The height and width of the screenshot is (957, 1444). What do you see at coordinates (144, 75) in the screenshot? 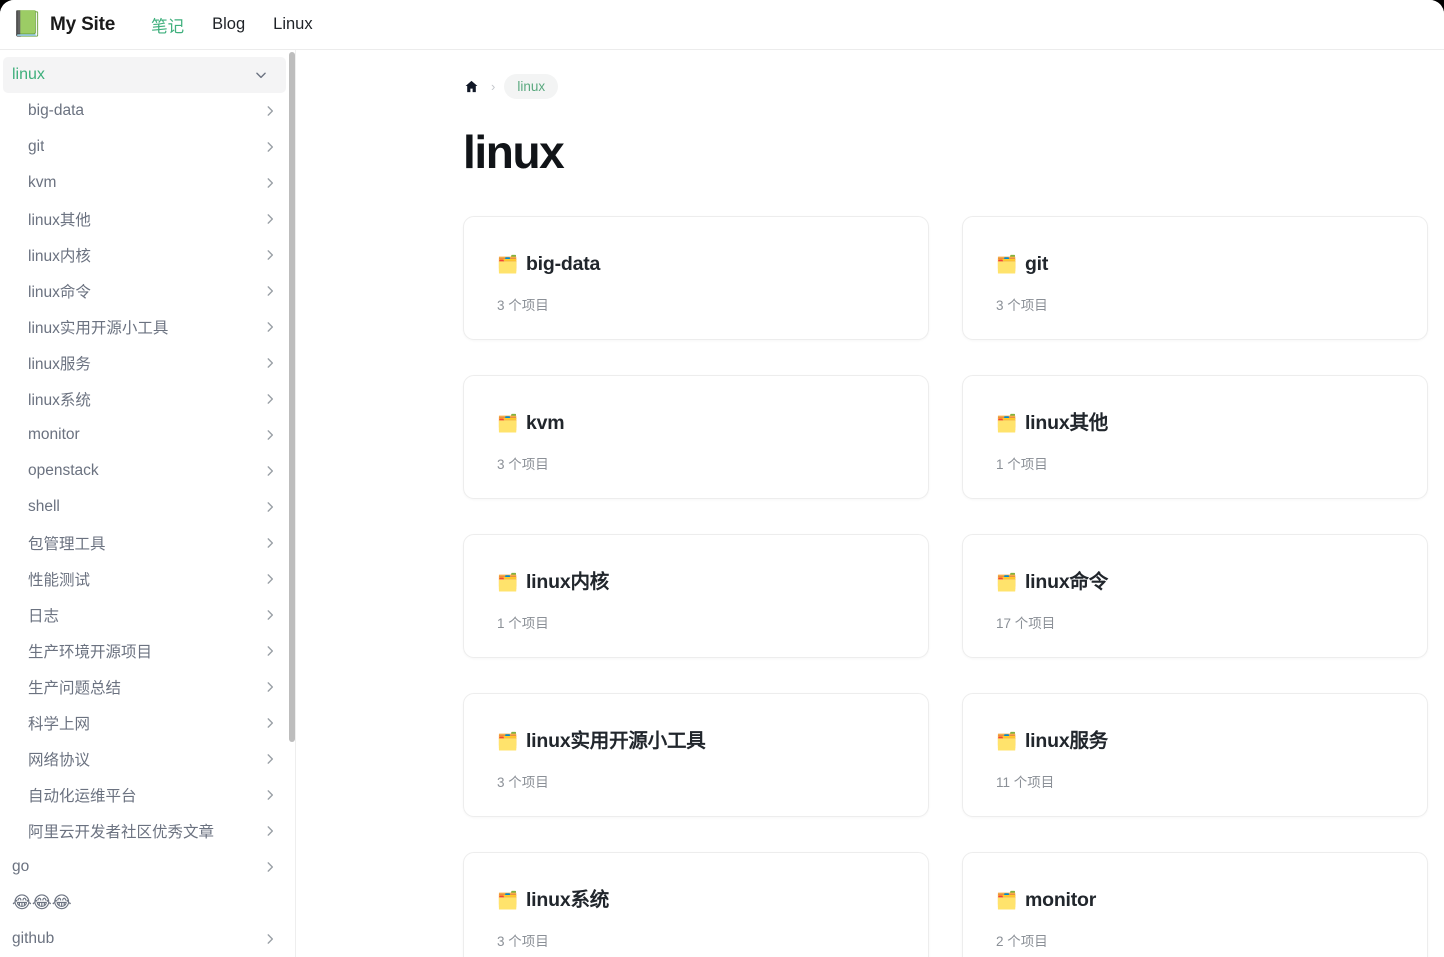
I see `sidebar-item-linux: linux` at bounding box center [144, 75].